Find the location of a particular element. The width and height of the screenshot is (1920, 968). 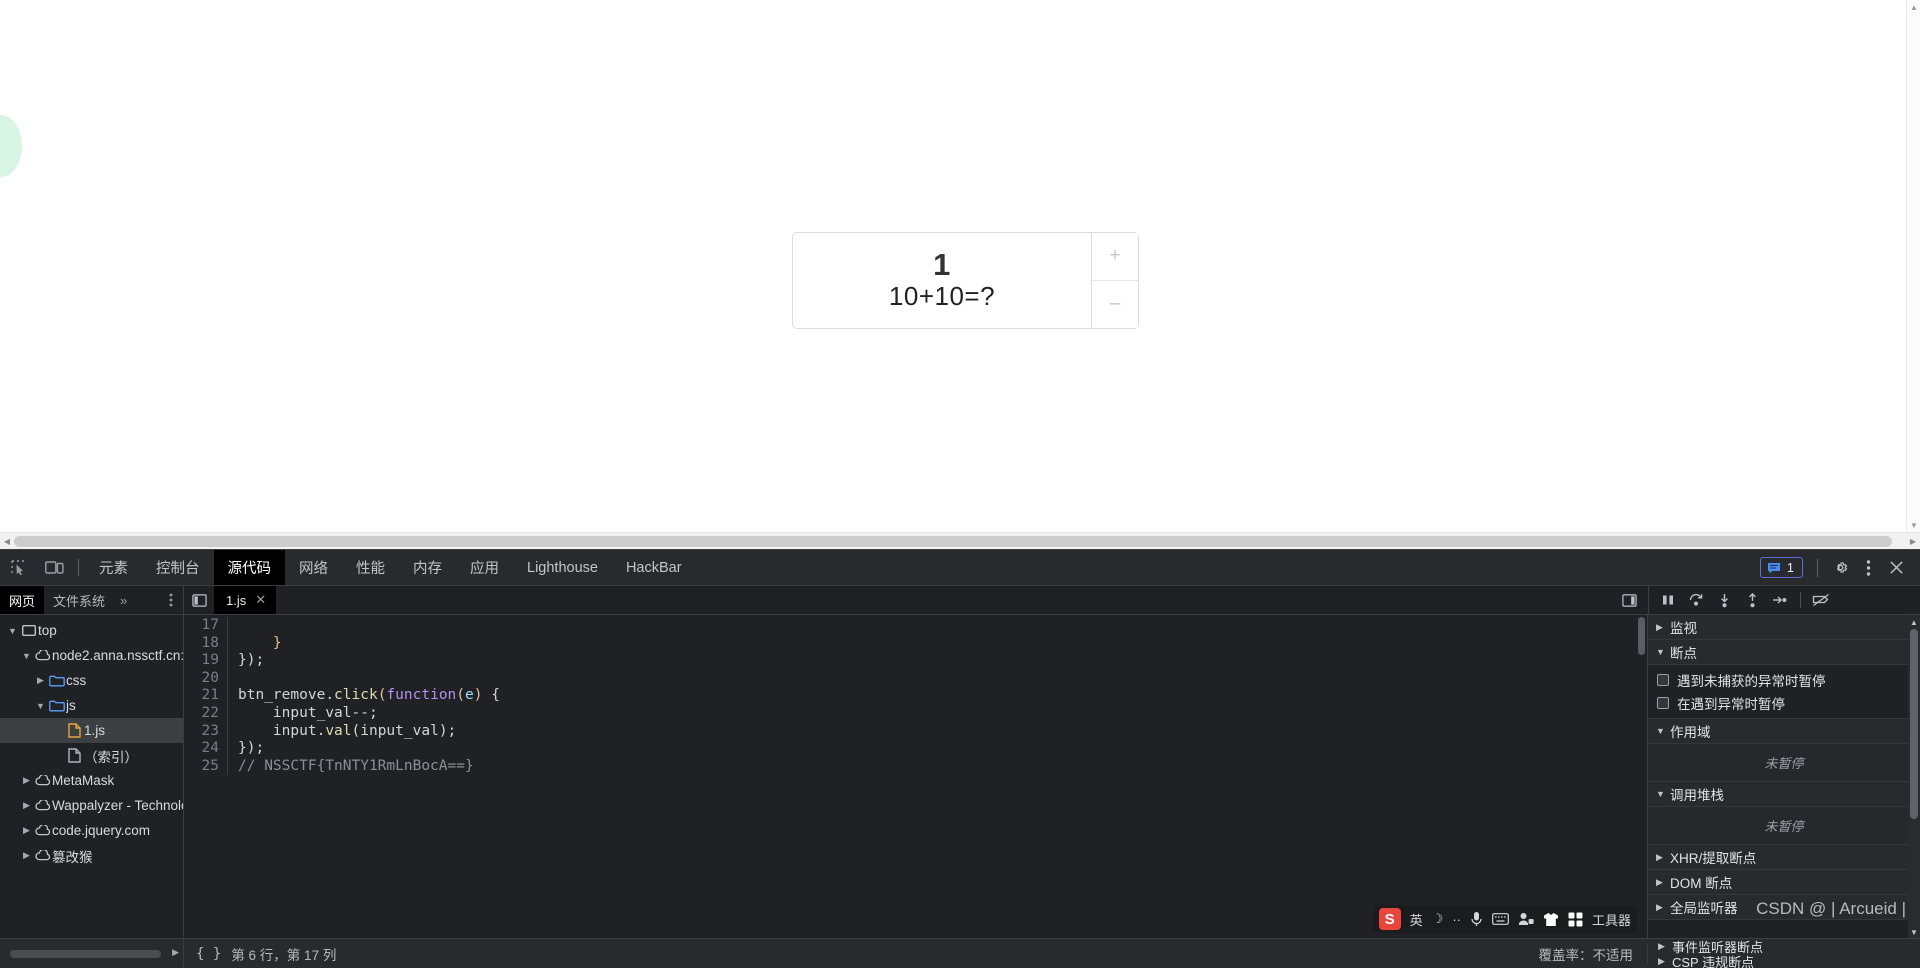

debugger-scrollbar: ▲ ▼ is located at coordinates (1914, 777).